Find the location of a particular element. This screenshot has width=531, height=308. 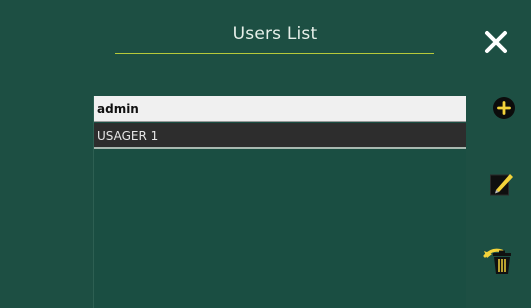

add-user-icon is located at coordinates (504, 108).